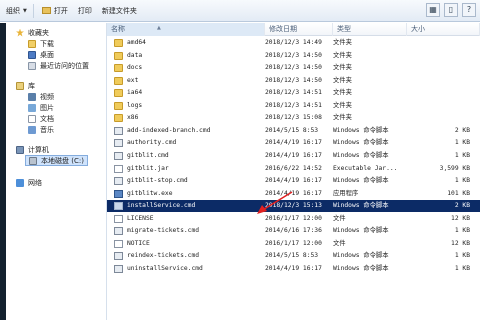 This screenshot has width=480, height=320. I want to click on nav-libraries: 库, so click(25, 85).